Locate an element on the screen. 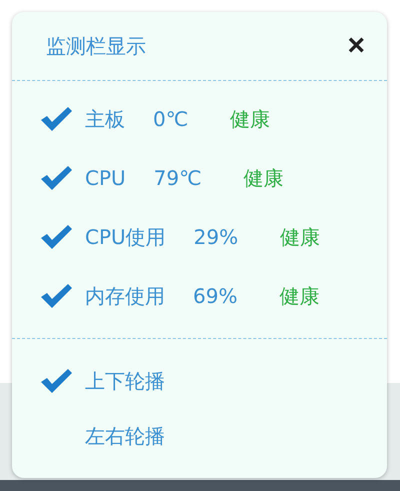 This screenshot has width=400, height=491. metric-label: CPU is located at coordinates (105, 178).